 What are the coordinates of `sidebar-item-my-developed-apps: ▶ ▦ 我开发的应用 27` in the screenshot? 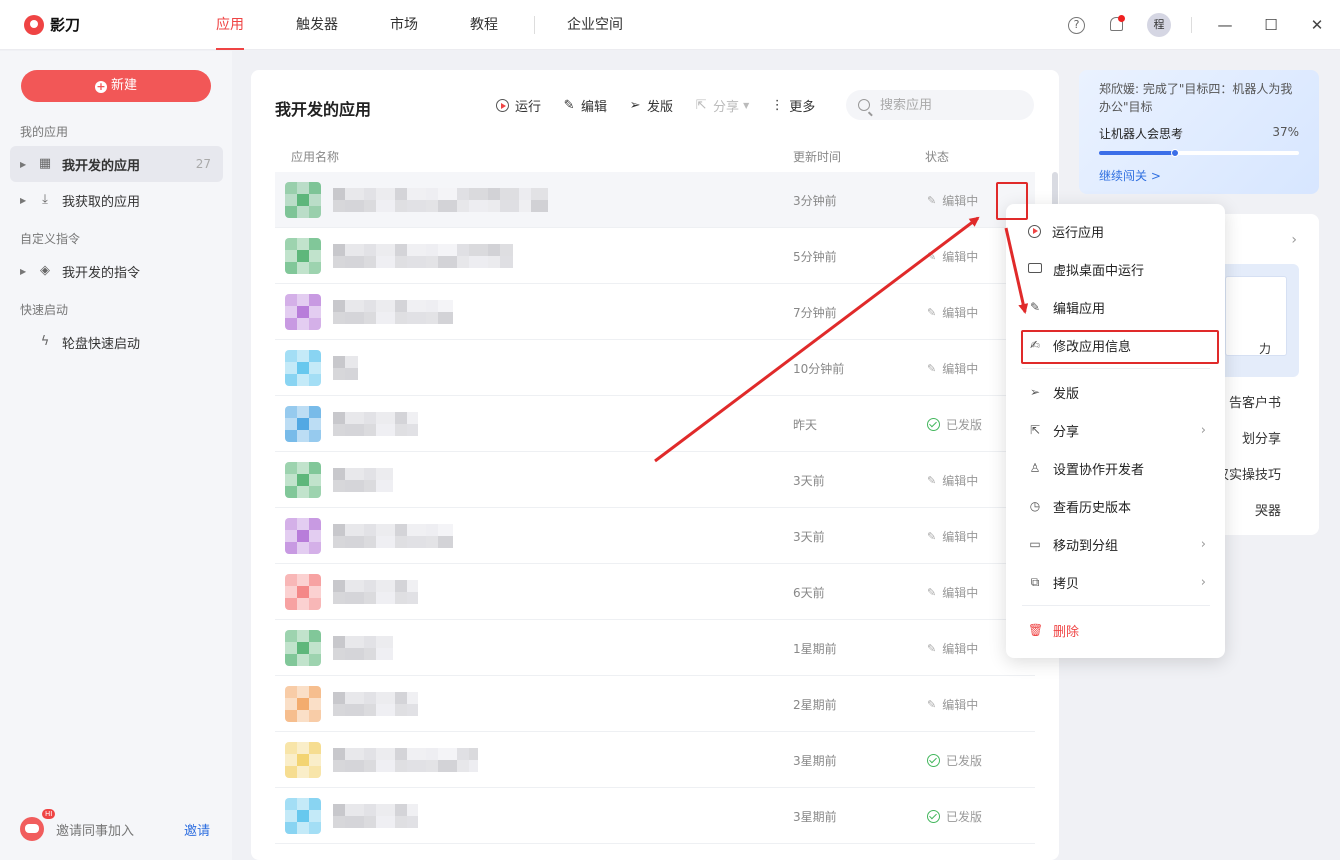 It's located at (116, 164).